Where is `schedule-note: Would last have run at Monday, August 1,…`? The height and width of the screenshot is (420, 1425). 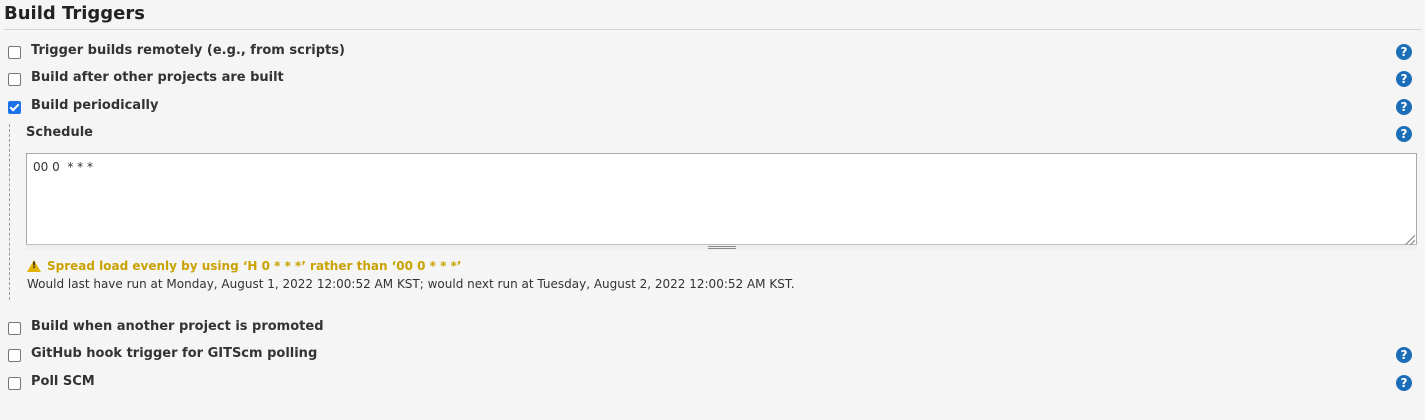 schedule-note: Would last have run at Monday, August 1,… is located at coordinates (411, 284).